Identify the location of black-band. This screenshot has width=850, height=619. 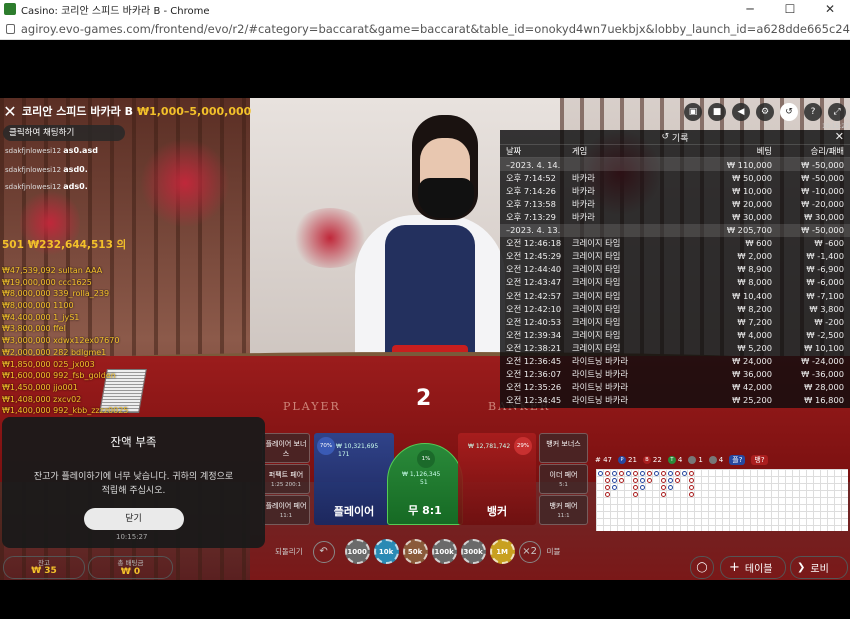
(745, 69).